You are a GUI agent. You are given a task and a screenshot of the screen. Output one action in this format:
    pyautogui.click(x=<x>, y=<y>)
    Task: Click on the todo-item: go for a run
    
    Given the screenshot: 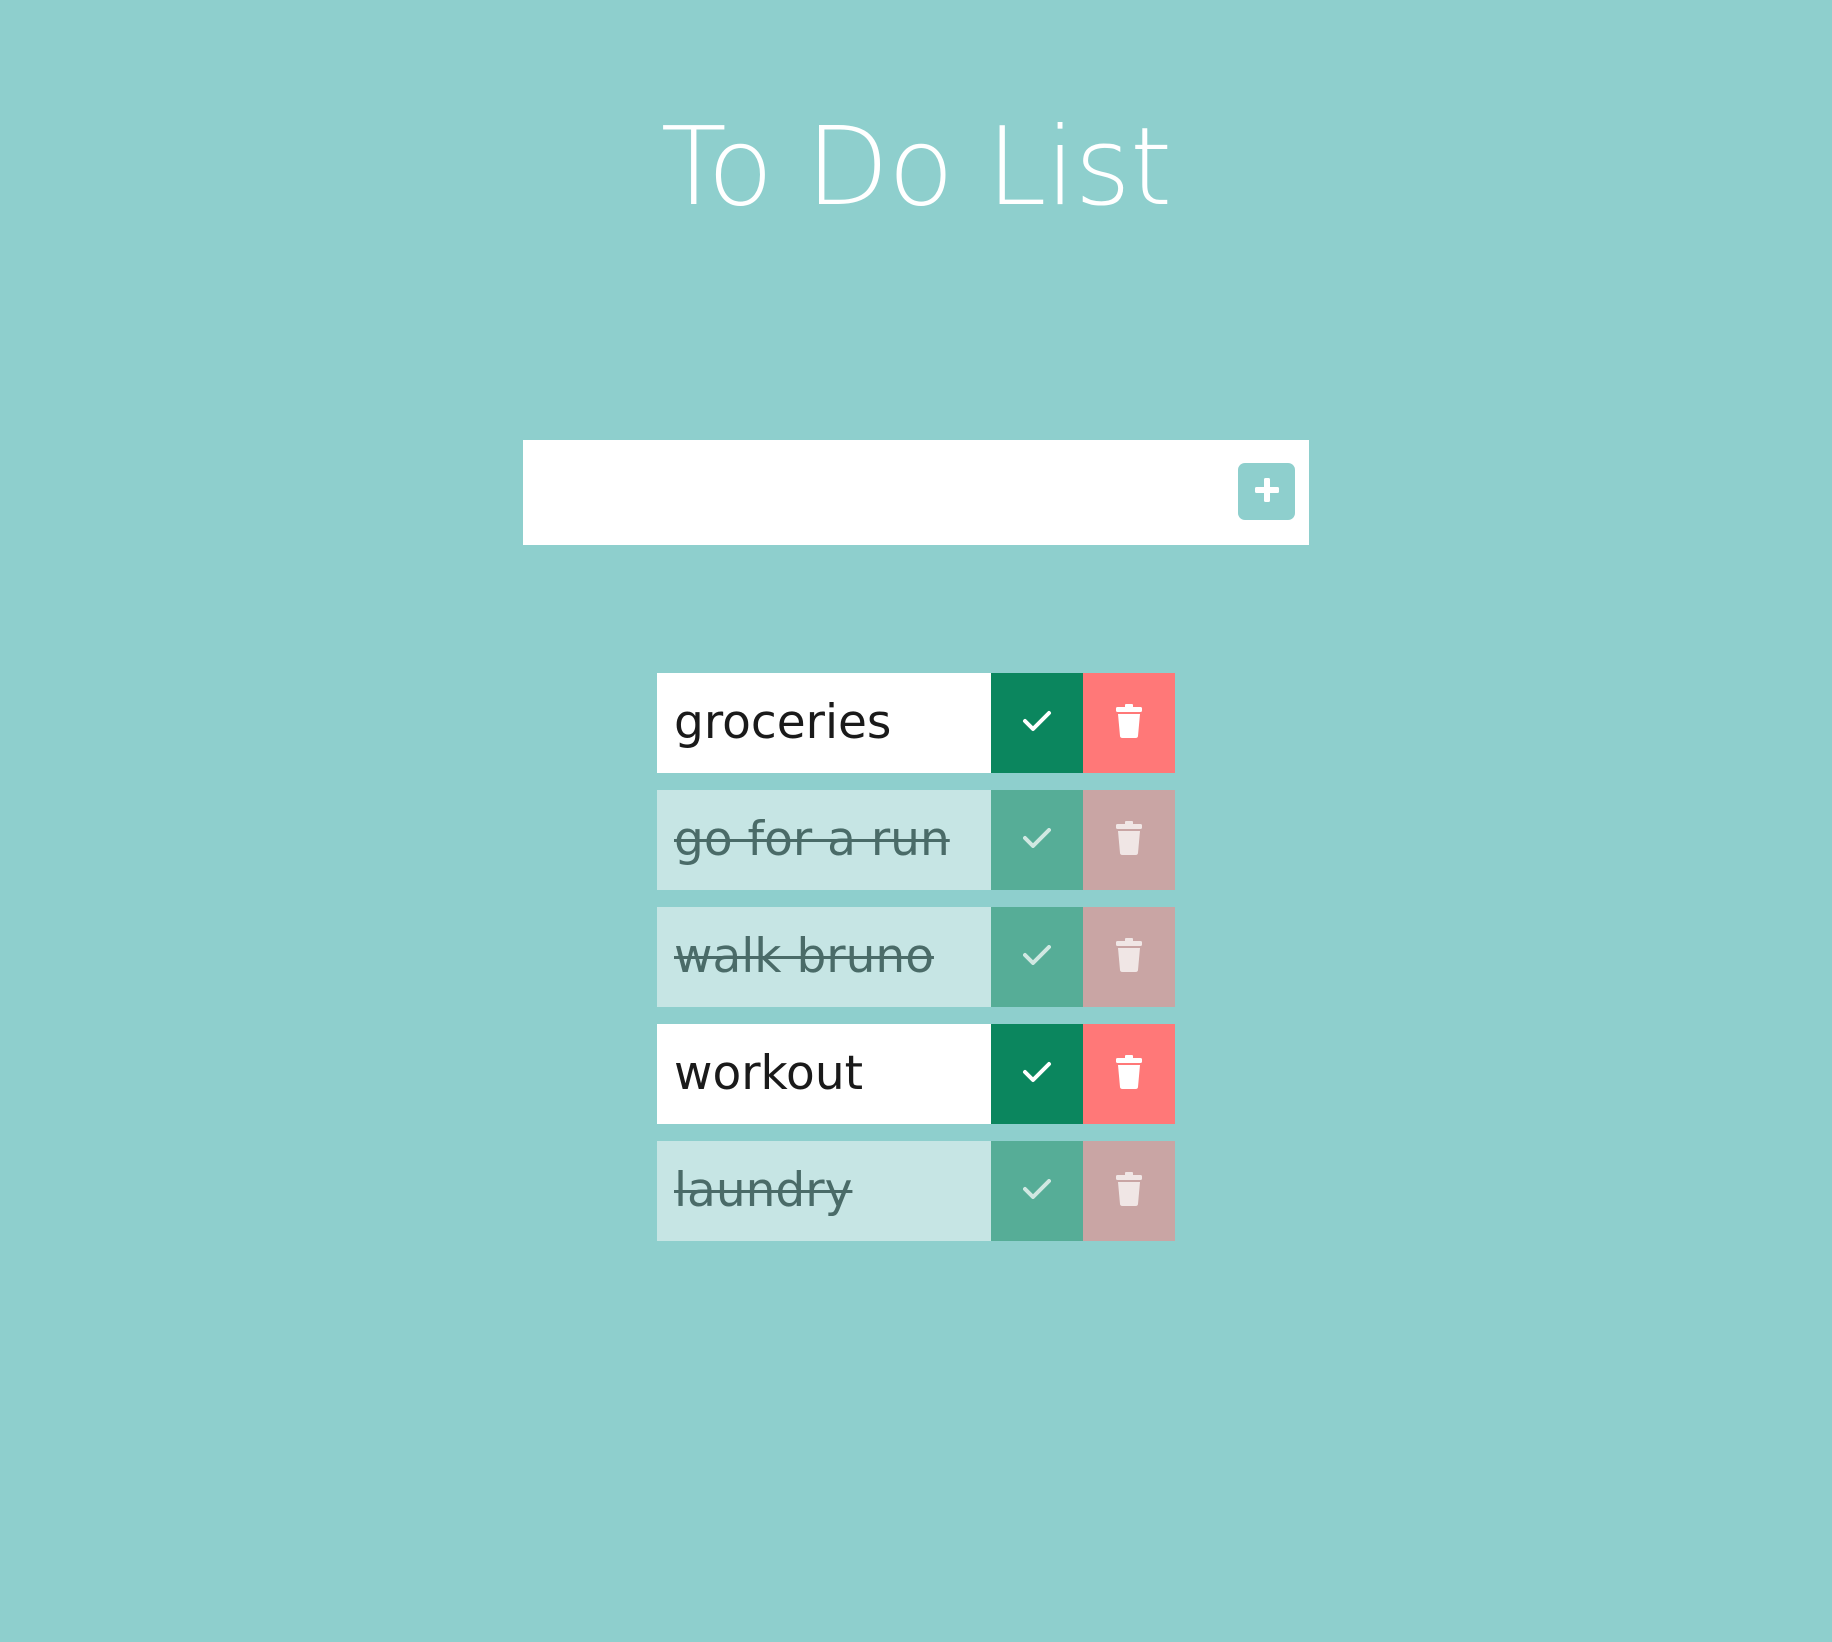 What is the action you would take?
    pyautogui.click(x=916, y=840)
    